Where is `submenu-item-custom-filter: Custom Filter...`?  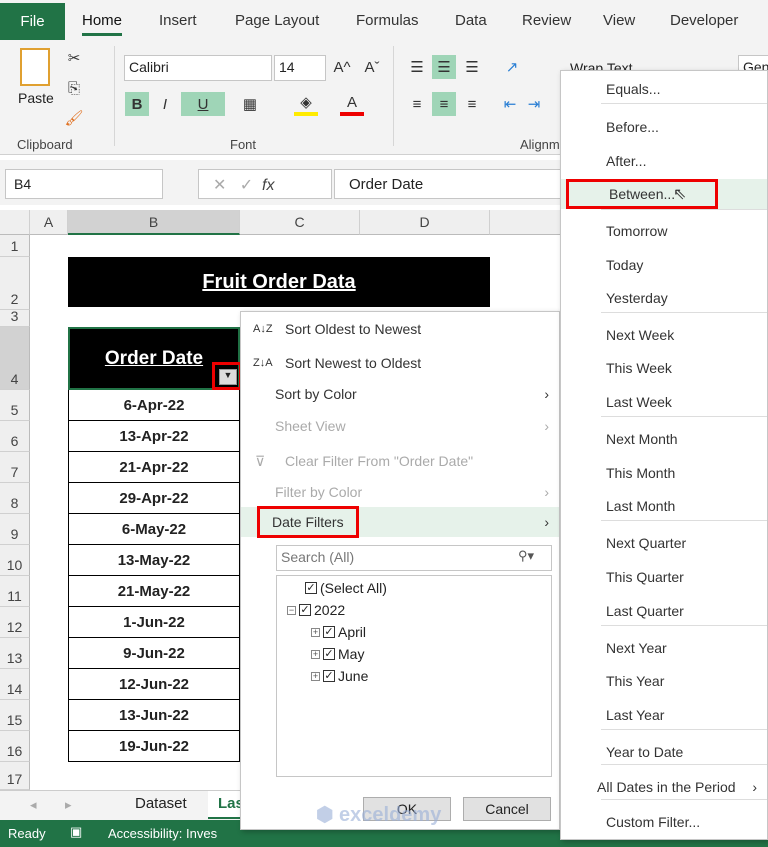 submenu-item-custom-filter: Custom Filter... is located at coordinates (664, 822).